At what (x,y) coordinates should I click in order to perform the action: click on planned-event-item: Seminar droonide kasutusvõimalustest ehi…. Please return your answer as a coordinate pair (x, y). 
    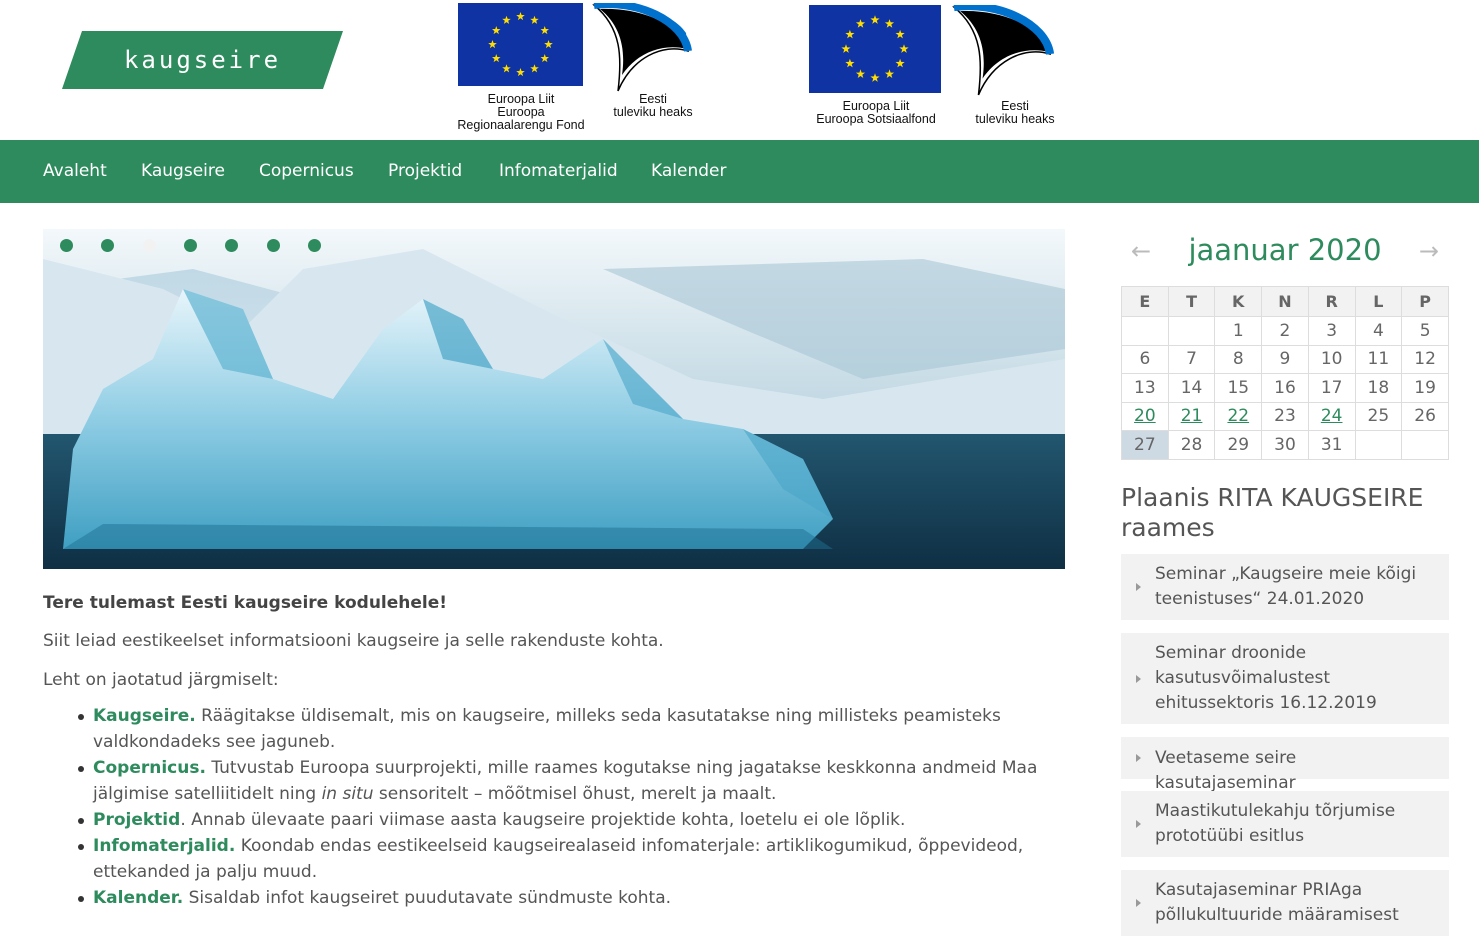
    Looking at the image, I should click on (1285, 678).